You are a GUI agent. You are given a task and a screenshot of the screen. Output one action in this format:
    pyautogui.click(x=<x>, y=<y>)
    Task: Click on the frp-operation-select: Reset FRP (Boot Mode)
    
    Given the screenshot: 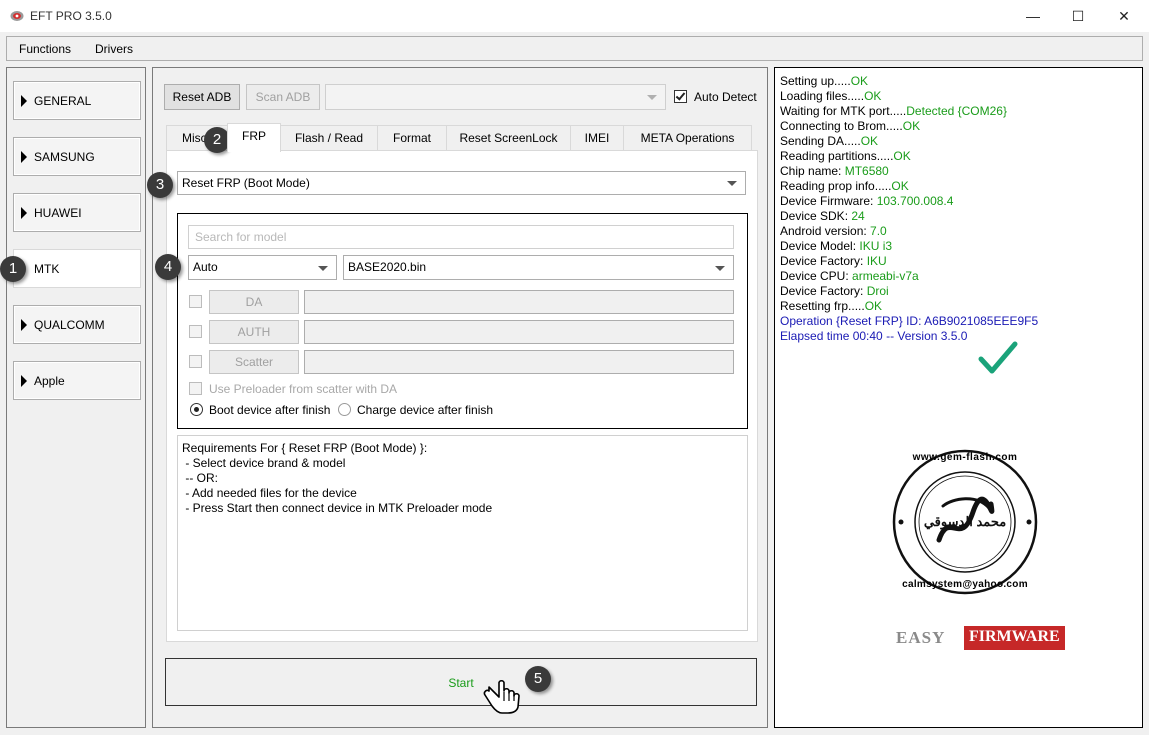 What is the action you would take?
    pyautogui.click(x=461, y=183)
    